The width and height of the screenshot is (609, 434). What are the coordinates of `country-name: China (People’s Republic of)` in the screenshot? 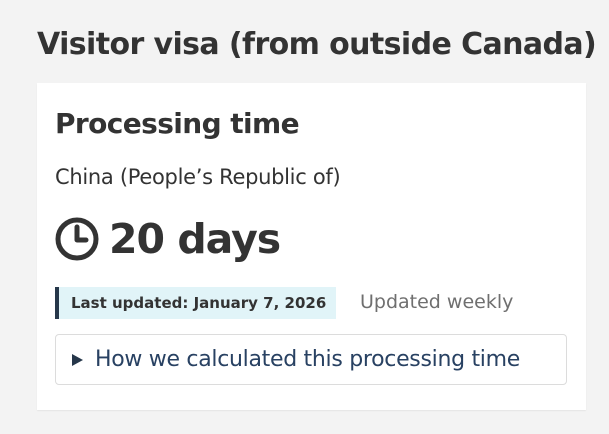 It's located at (198, 177).